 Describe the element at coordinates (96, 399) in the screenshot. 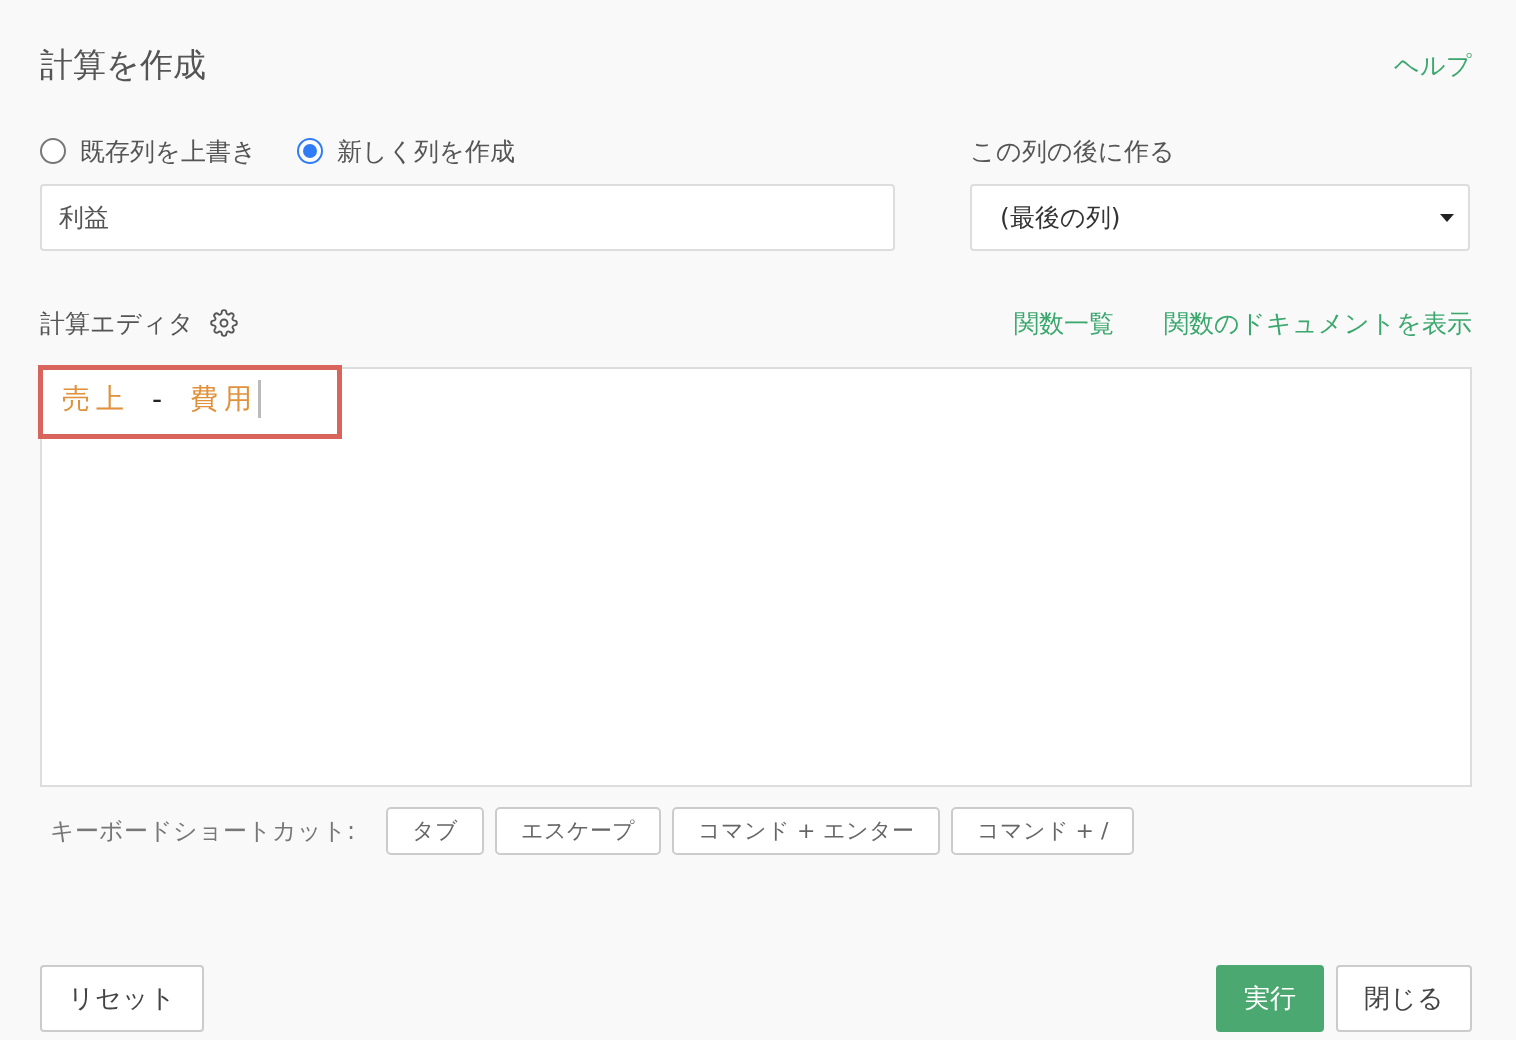

I see `column-token: 売上` at that location.